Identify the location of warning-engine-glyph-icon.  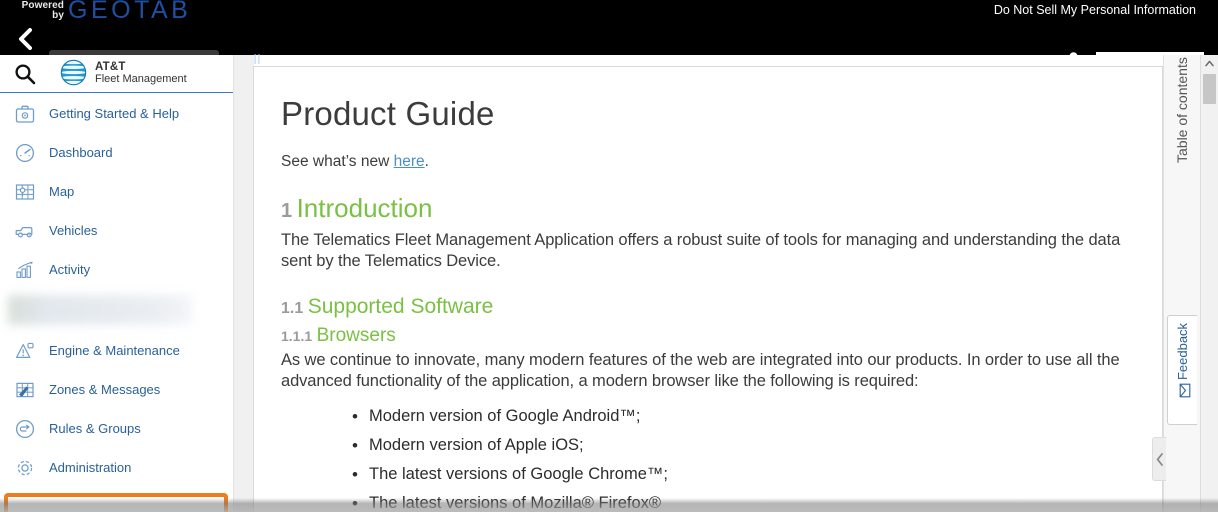
(25, 350).